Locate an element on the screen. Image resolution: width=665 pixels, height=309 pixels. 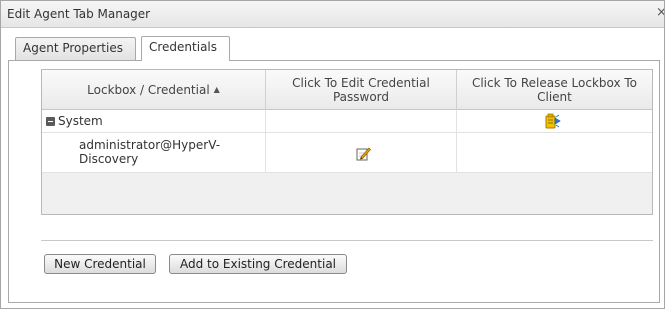
tab-credentials: Credentials is located at coordinates (185, 48).